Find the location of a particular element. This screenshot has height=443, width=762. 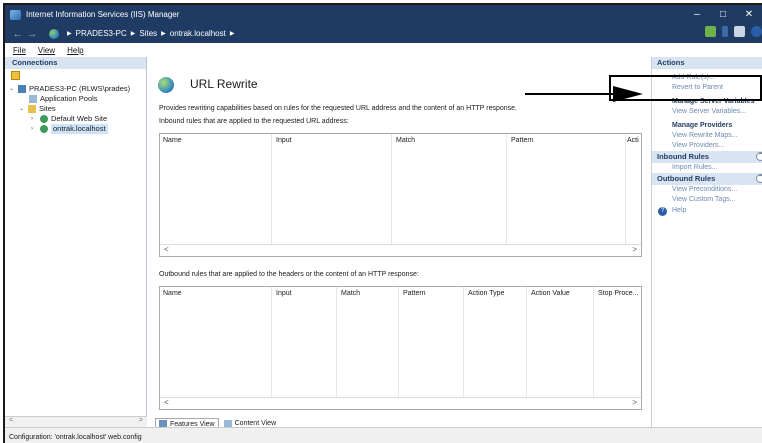

inbound-rules-header: Inbound Rules ⌃ is located at coordinates (707, 157).